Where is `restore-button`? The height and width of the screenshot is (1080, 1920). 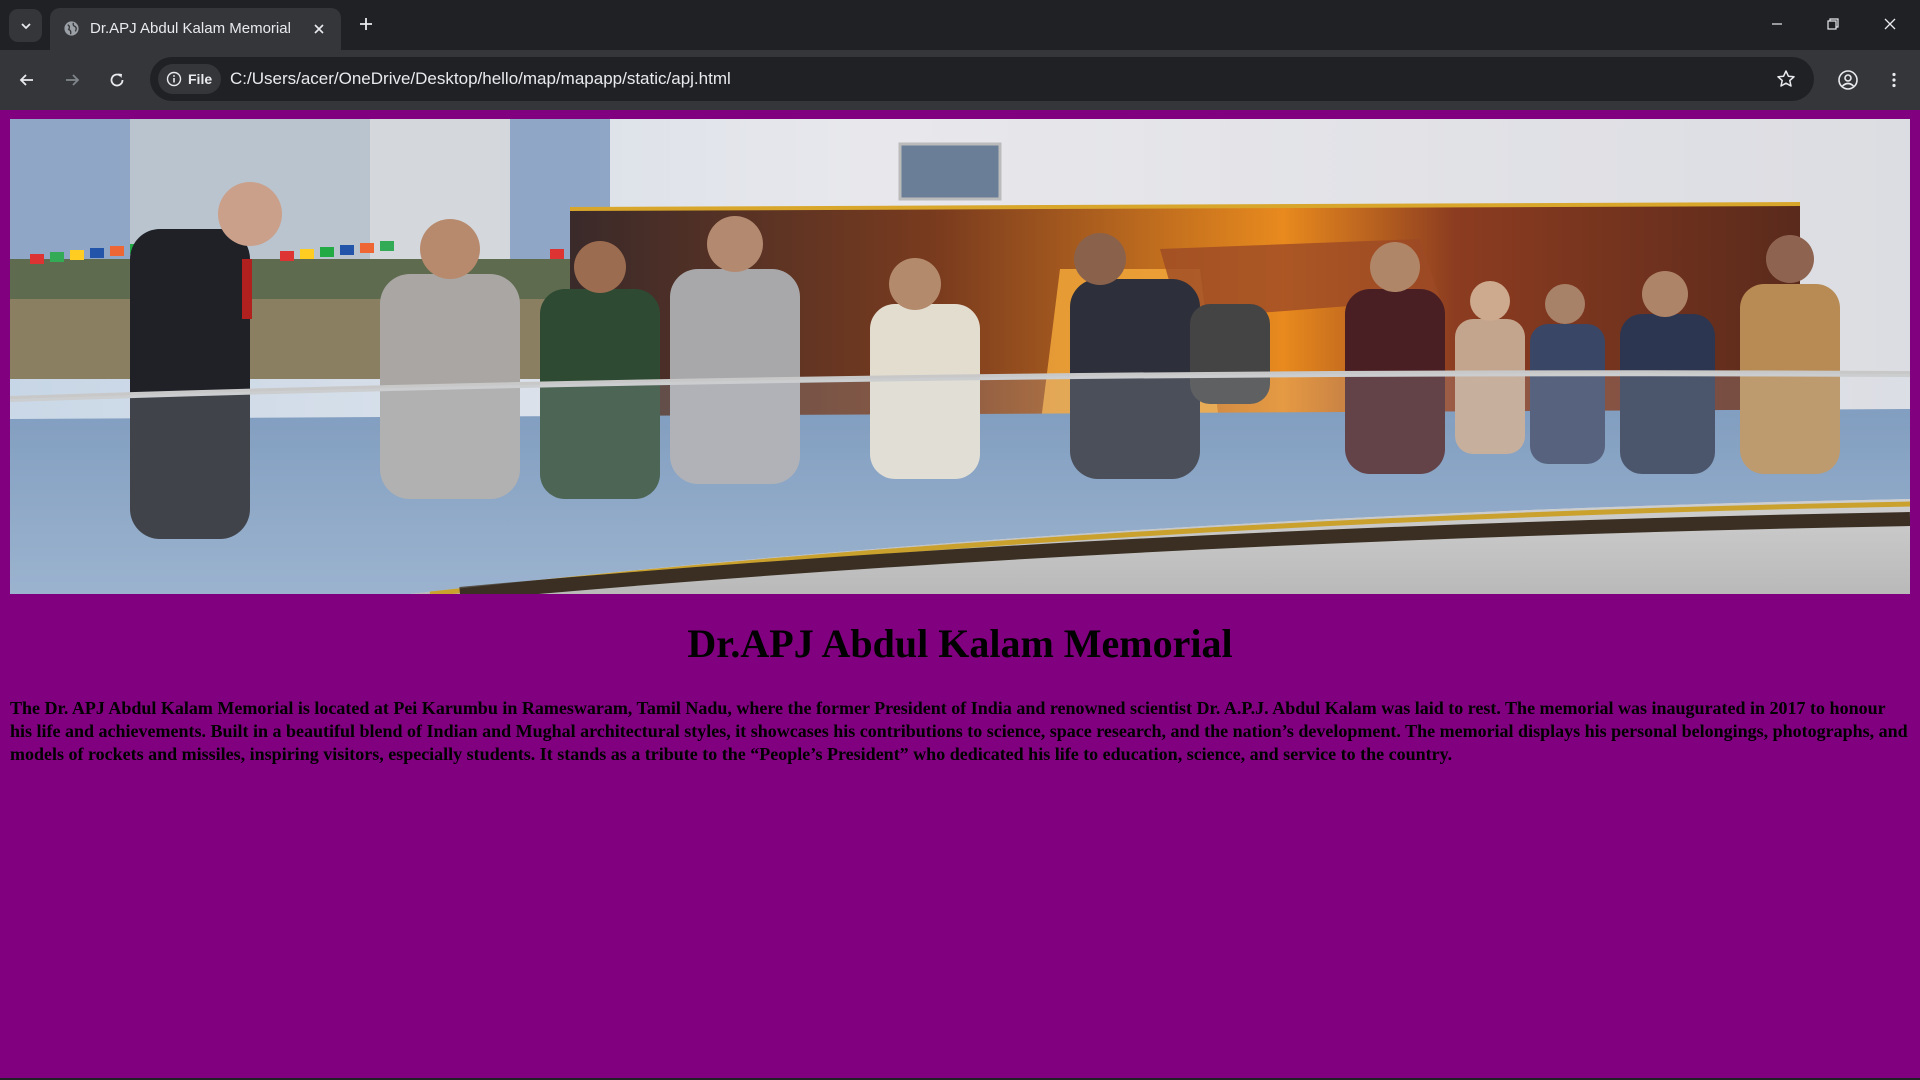
restore-button is located at coordinates (1833, 24).